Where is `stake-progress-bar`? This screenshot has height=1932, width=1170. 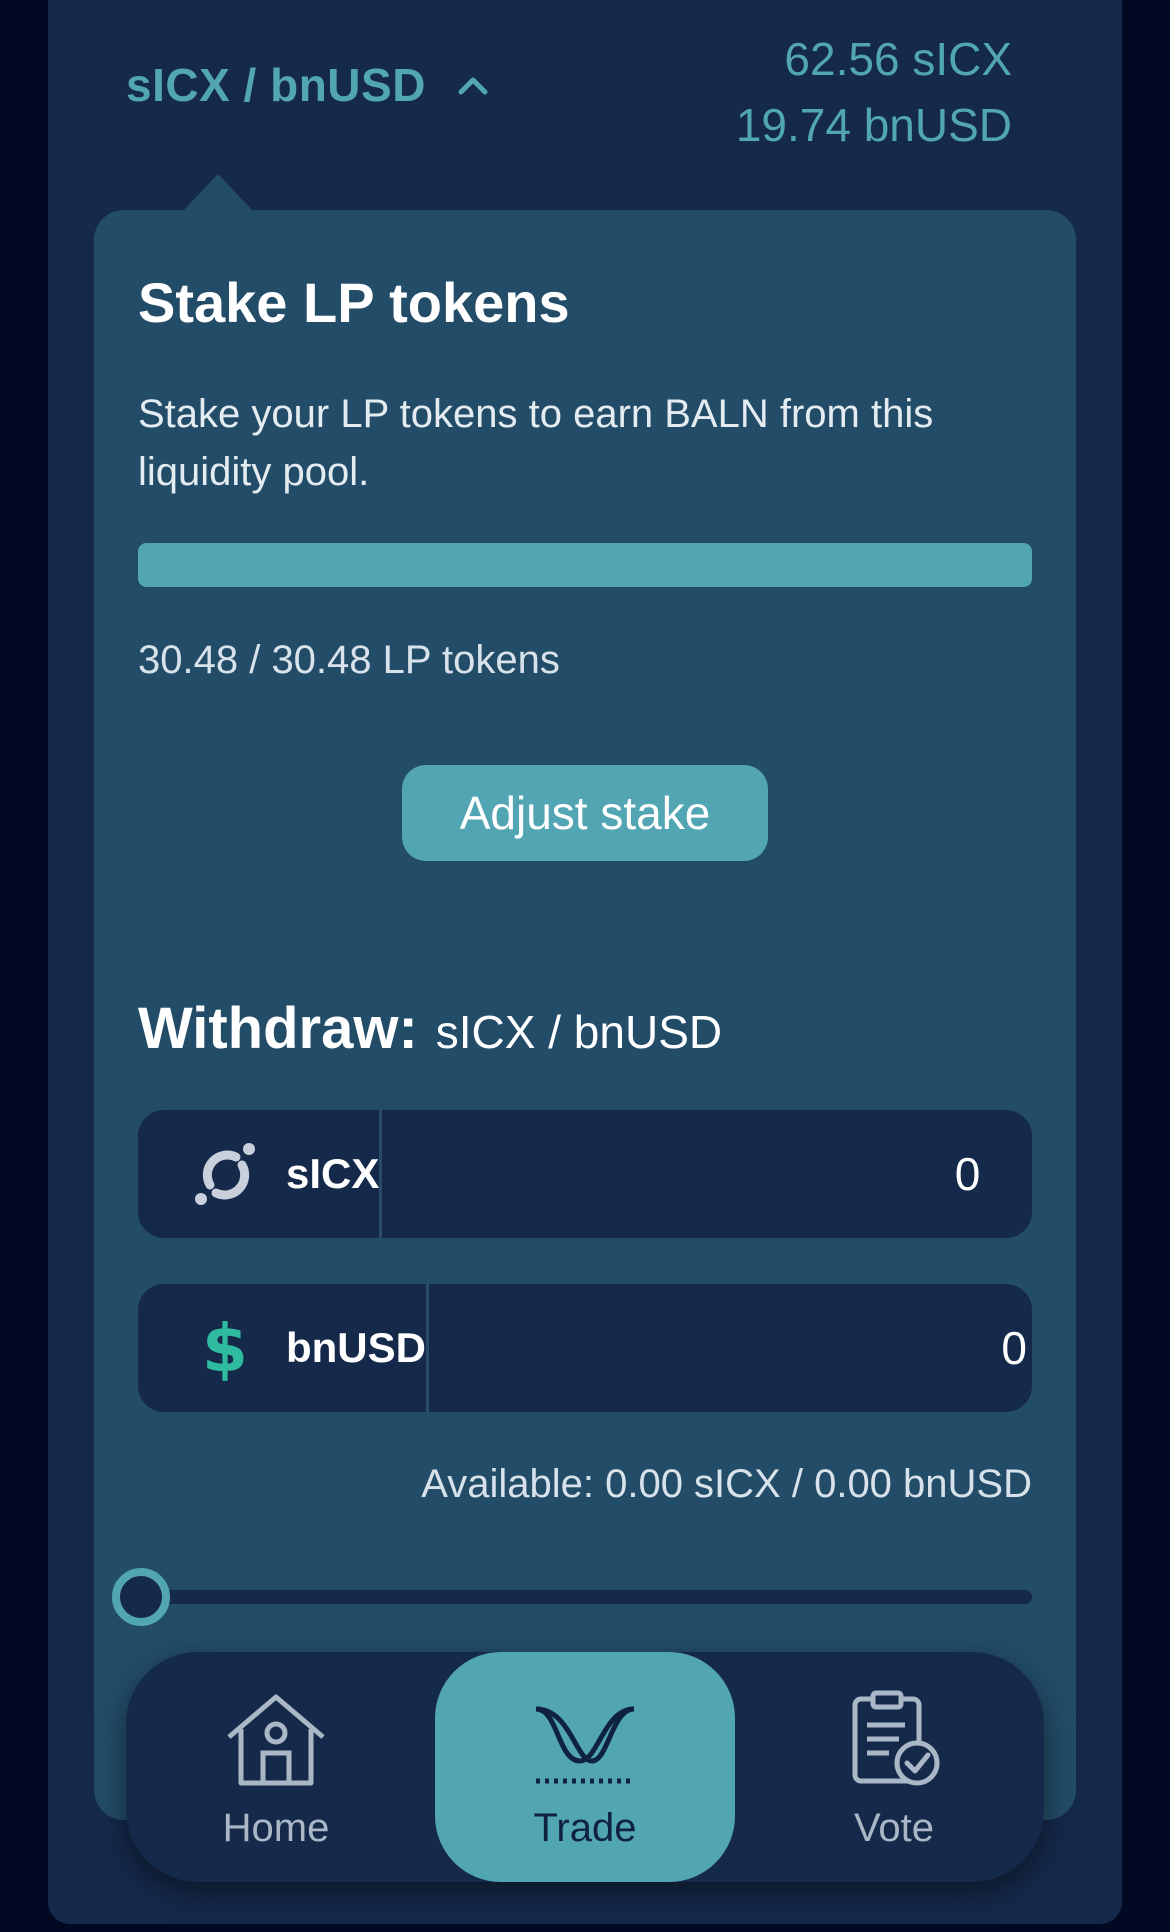 stake-progress-bar is located at coordinates (585, 565).